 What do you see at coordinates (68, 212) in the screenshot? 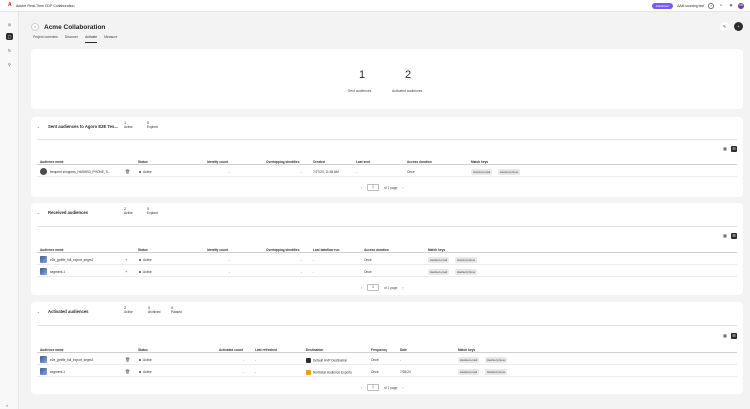
I see `section-title: Received audiences` at bounding box center [68, 212].